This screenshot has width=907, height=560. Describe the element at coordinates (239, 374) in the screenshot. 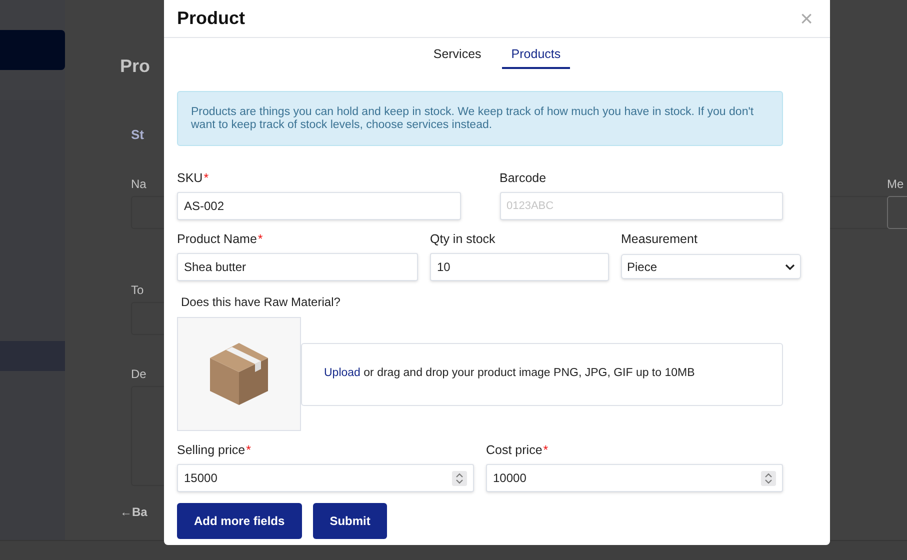

I see `cardboard-box-icon` at that location.